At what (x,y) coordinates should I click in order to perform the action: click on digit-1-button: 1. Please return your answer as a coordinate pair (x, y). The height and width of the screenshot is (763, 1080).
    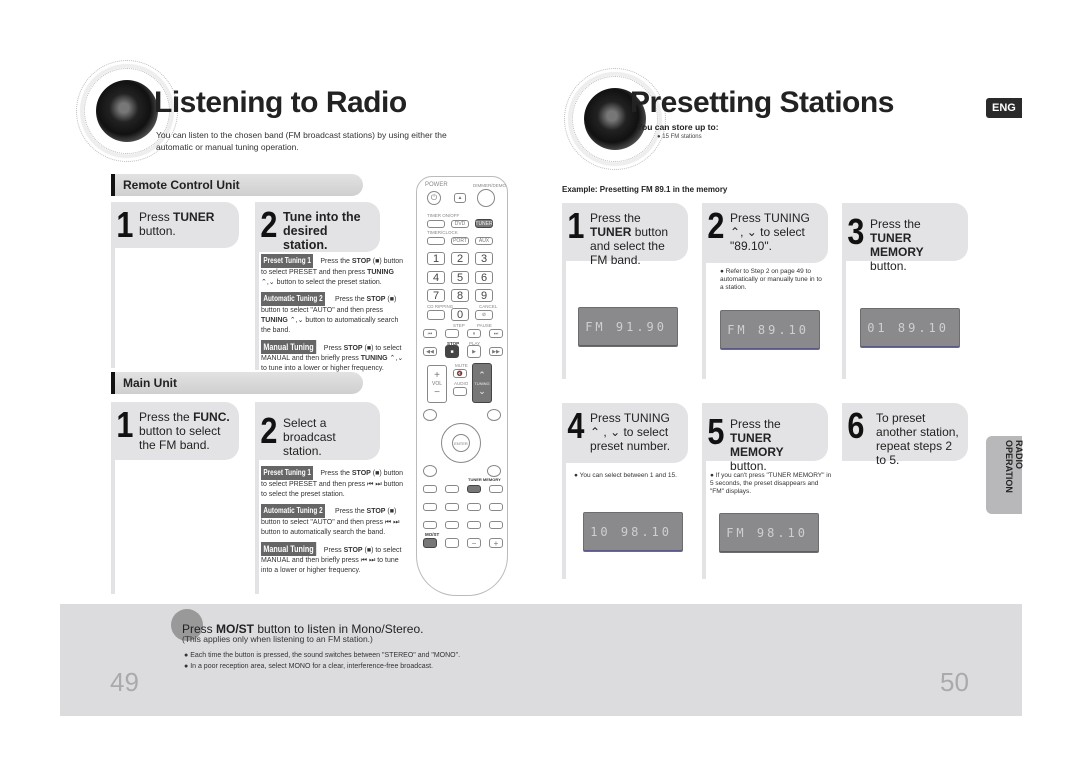
    Looking at the image, I should click on (436, 258).